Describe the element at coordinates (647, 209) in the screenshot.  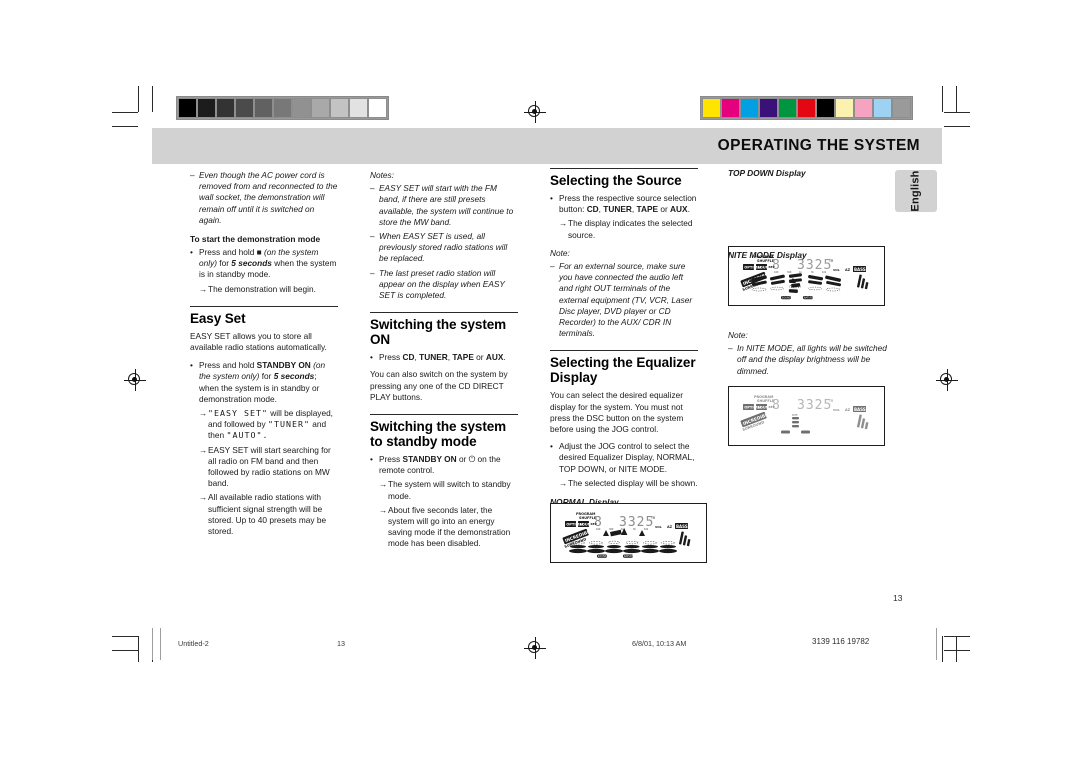
I see `button-tape: TAPE` at that location.